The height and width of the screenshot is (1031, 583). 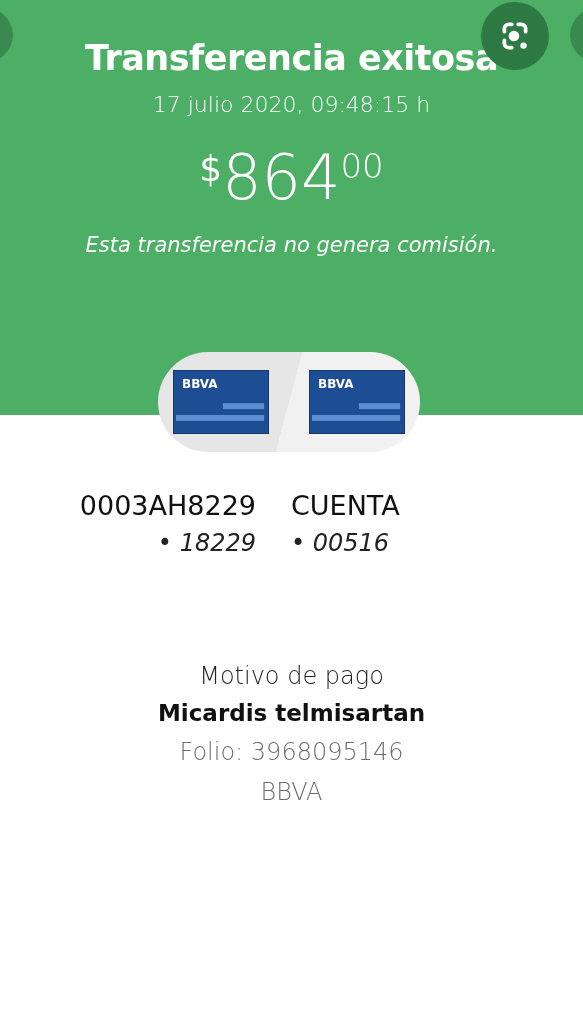 I want to click on folio-number: Folio: 3968095146, so click(x=291, y=752).